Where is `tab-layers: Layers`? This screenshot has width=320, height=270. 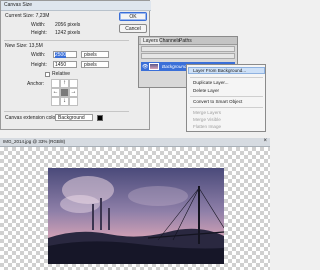
tab-layers: Layers is located at coordinates (151, 41).